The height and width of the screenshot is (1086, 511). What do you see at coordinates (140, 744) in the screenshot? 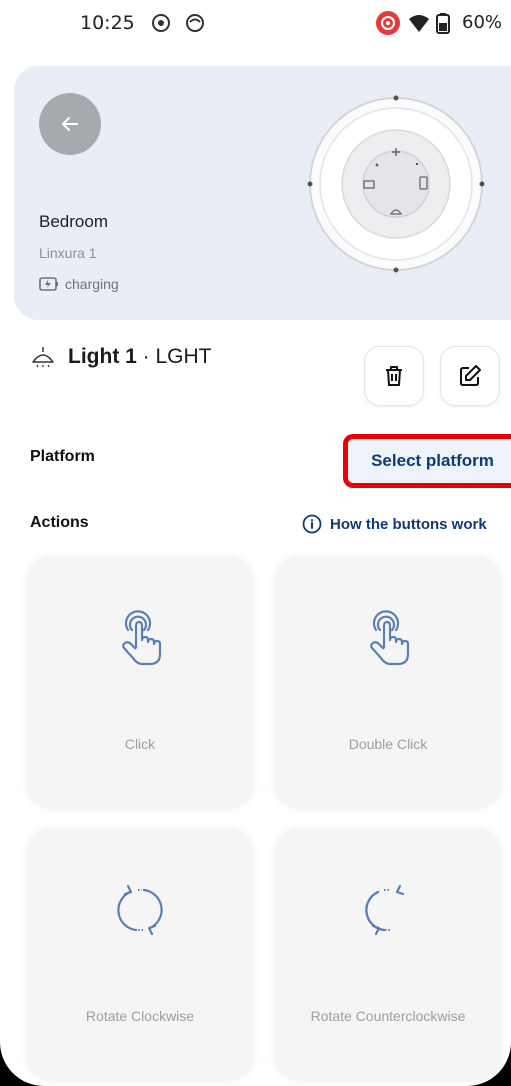
I see `action-tile-label: Click` at bounding box center [140, 744].